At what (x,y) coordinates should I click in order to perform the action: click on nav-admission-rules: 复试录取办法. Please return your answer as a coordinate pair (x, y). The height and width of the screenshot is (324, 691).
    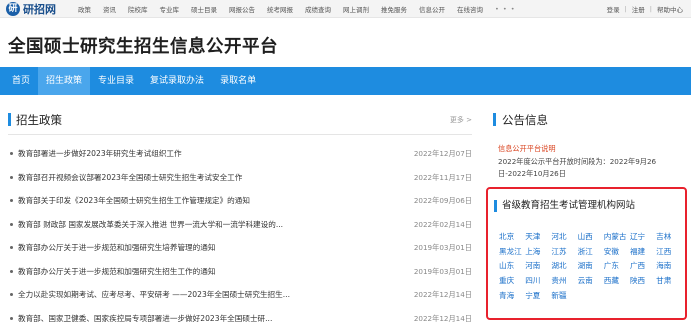
    Looking at the image, I should click on (177, 81).